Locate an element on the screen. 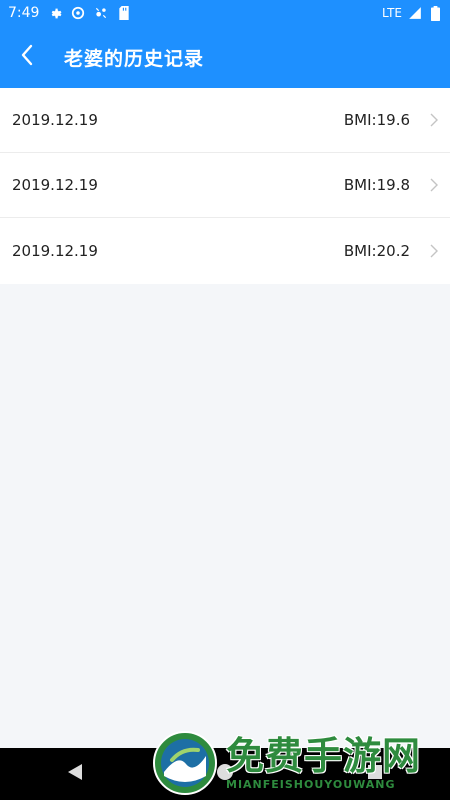 Image resolution: width=450 pixels, height=800 pixels. battery-icon is located at coordinates (435, 13).